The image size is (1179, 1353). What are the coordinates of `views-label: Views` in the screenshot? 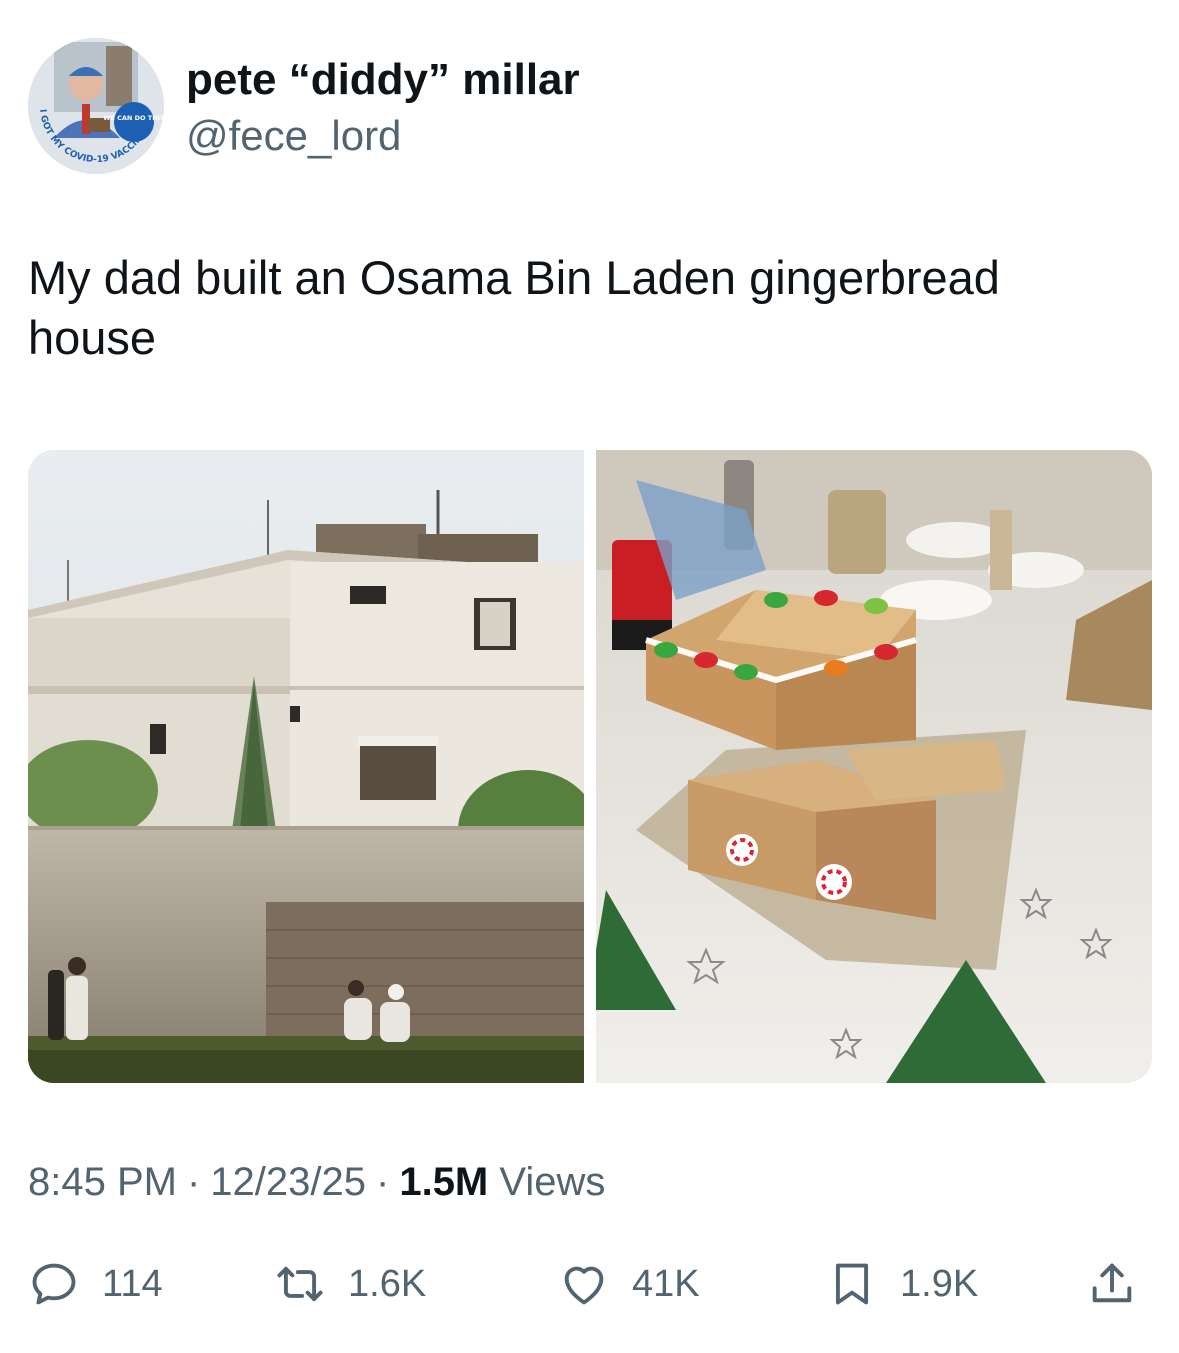 It's located at (552, 1182).